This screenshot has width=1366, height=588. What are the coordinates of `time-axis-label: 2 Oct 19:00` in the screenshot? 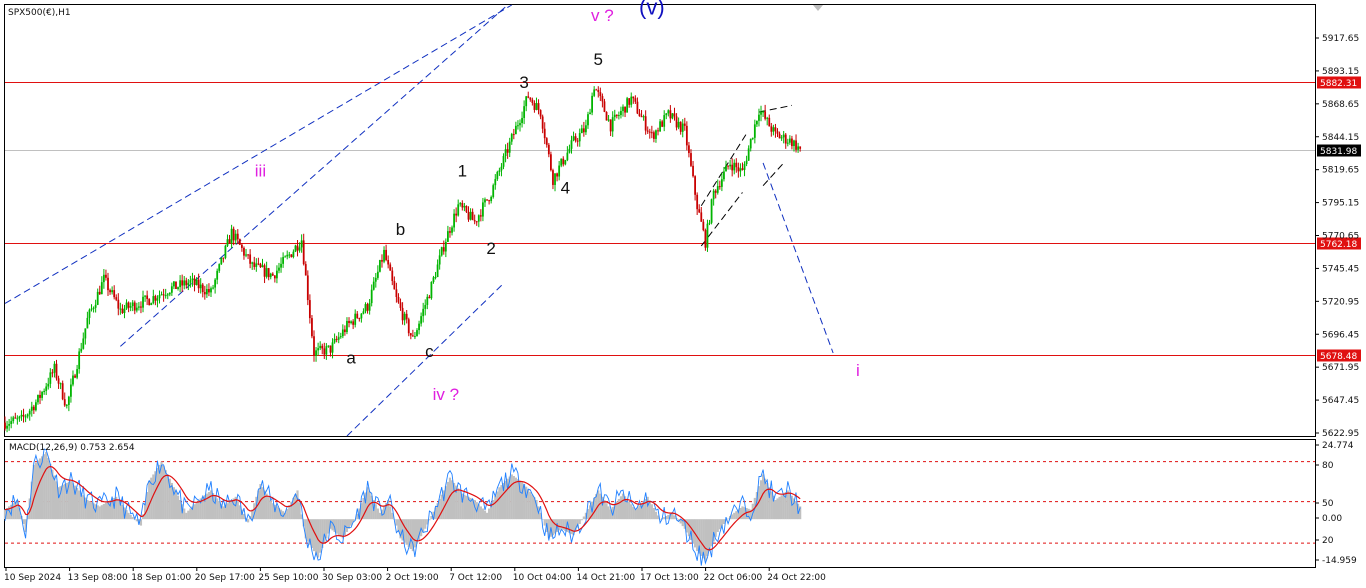 It's located at (412, 578).